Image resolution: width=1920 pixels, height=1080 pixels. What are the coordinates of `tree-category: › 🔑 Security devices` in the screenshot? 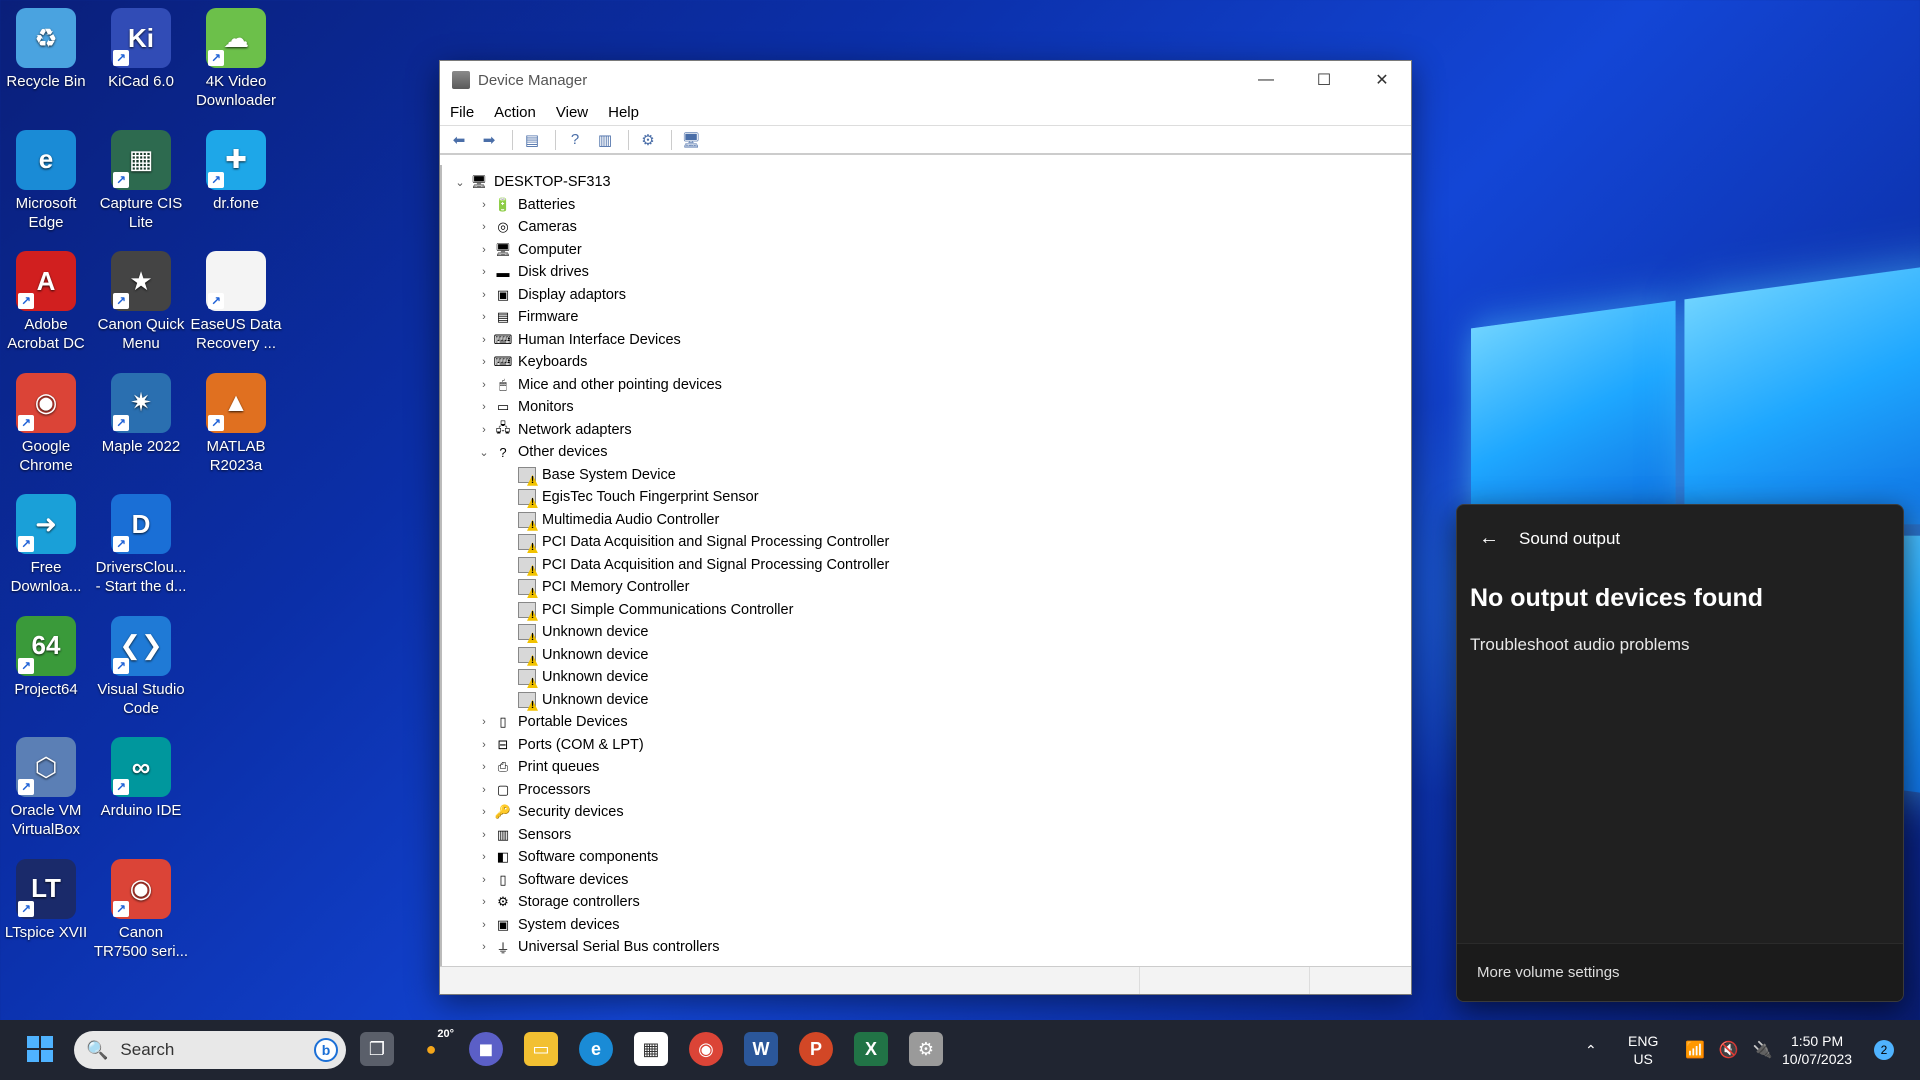 It's located at (930, 812).